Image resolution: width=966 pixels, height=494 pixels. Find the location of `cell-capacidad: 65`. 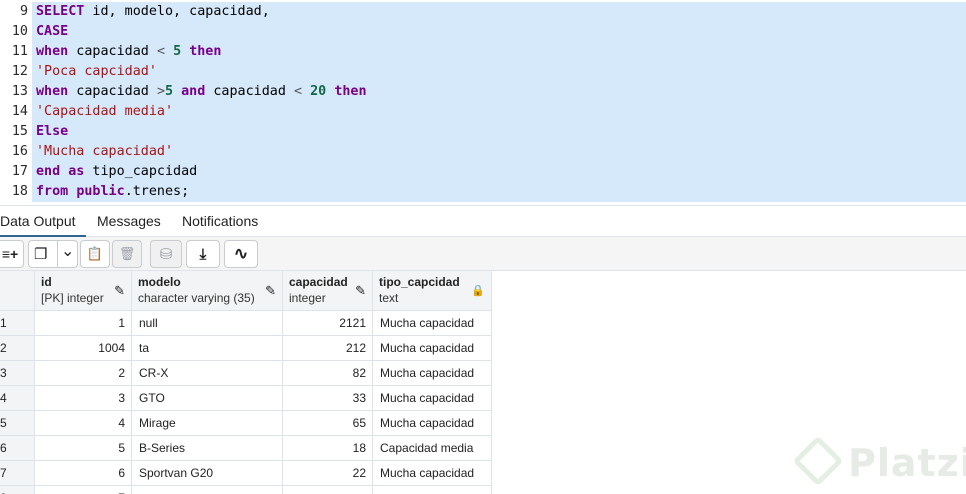

cell-capacidad: 65 is located at coordinates (328, 423).